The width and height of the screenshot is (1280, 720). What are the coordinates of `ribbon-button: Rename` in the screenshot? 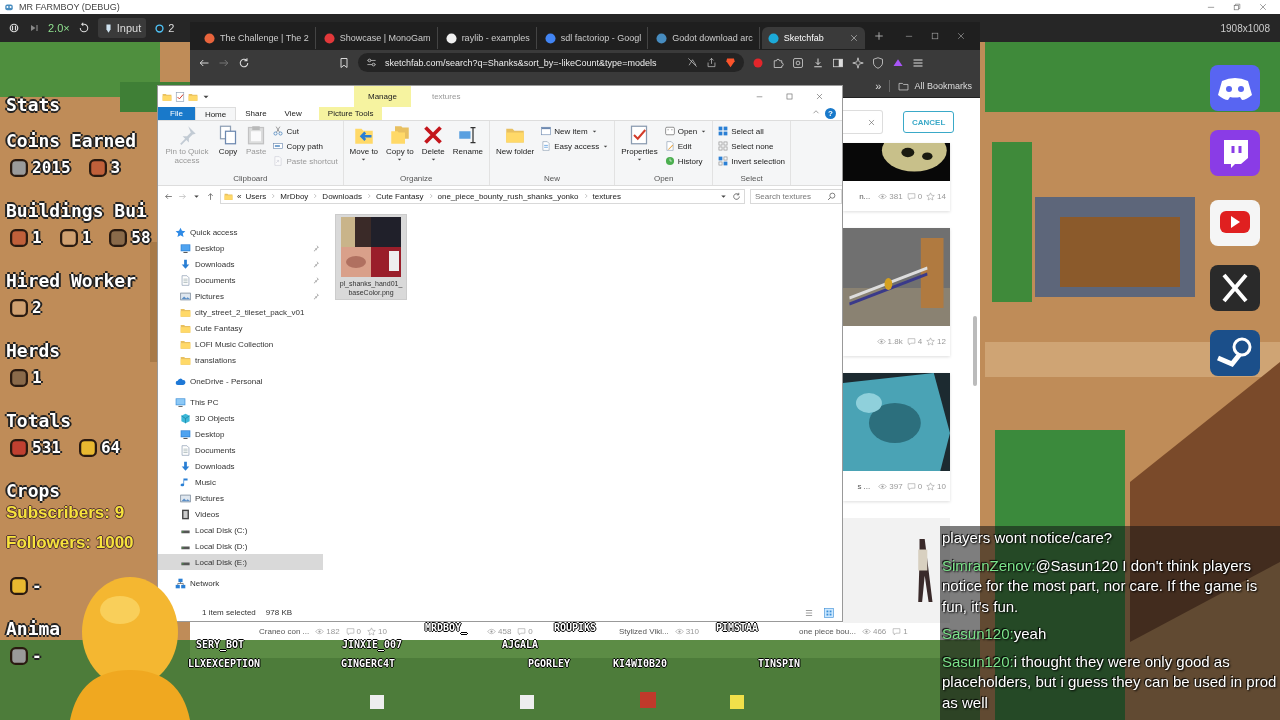 It's located at (468, 149).